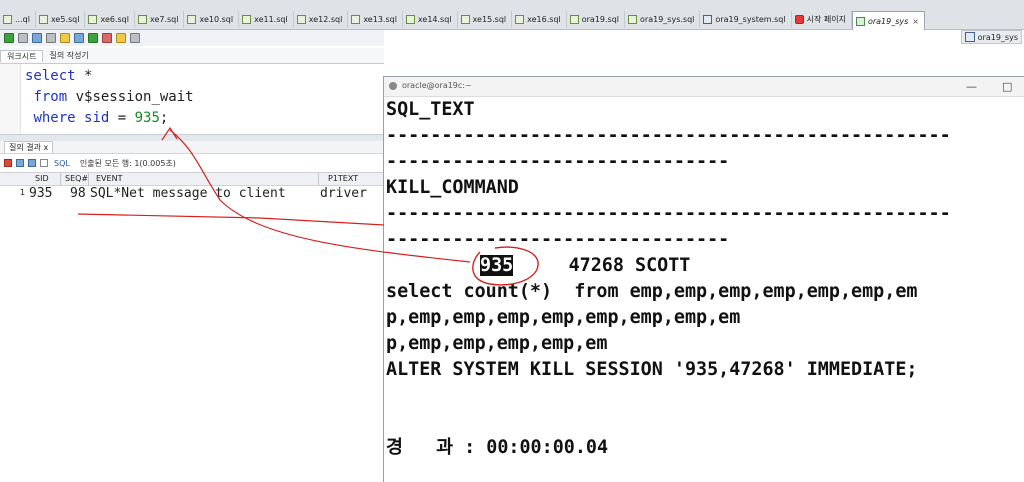  What do you see at coordinates (50, 97) in the screenshot?
I see `keyword-from: from` at bounding box center [50, 97].